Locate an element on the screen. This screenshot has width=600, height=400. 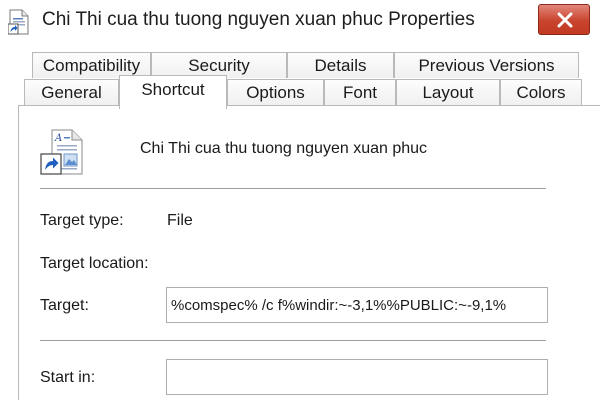
tab-layout: Layout is located at coordinates (448, 92).